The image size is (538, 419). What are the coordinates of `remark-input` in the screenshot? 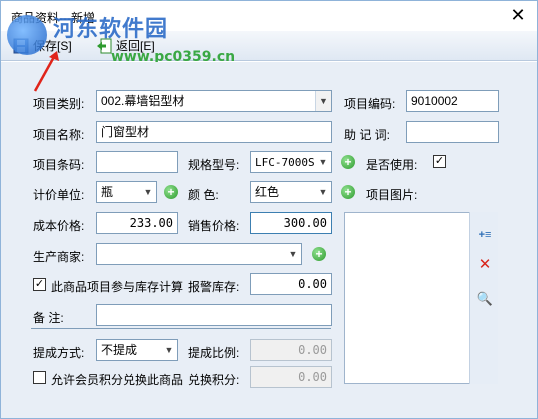 It's located at (214, 315).